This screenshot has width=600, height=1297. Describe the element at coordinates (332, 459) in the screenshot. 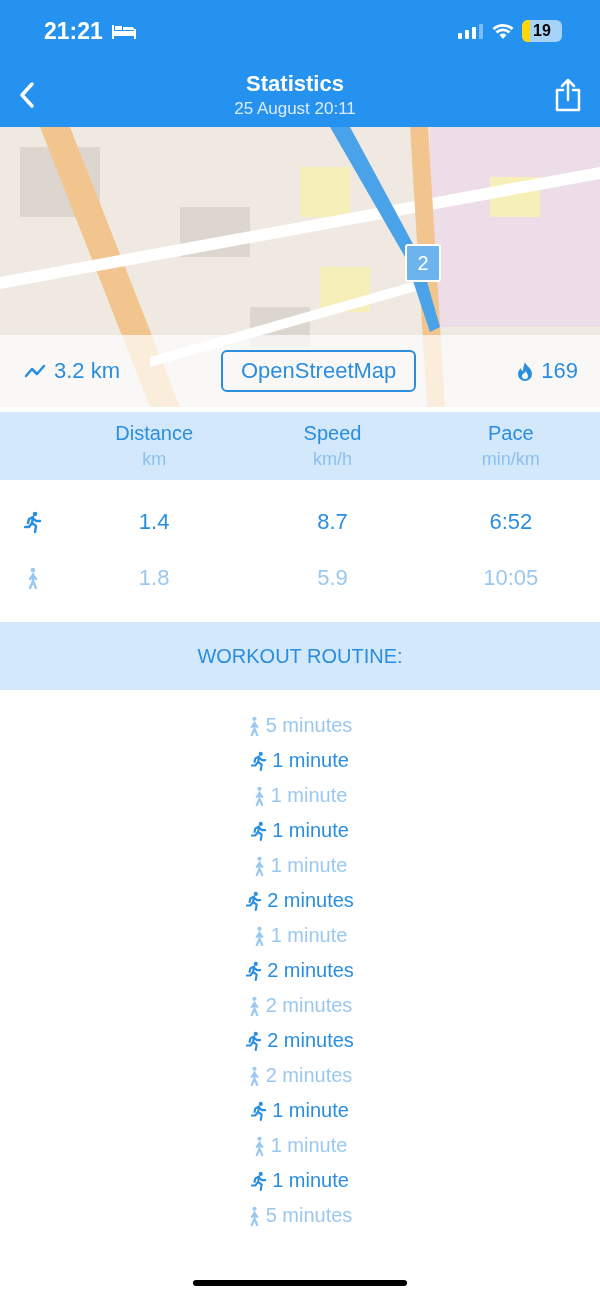

I see `column-unit: km/h` at that location.